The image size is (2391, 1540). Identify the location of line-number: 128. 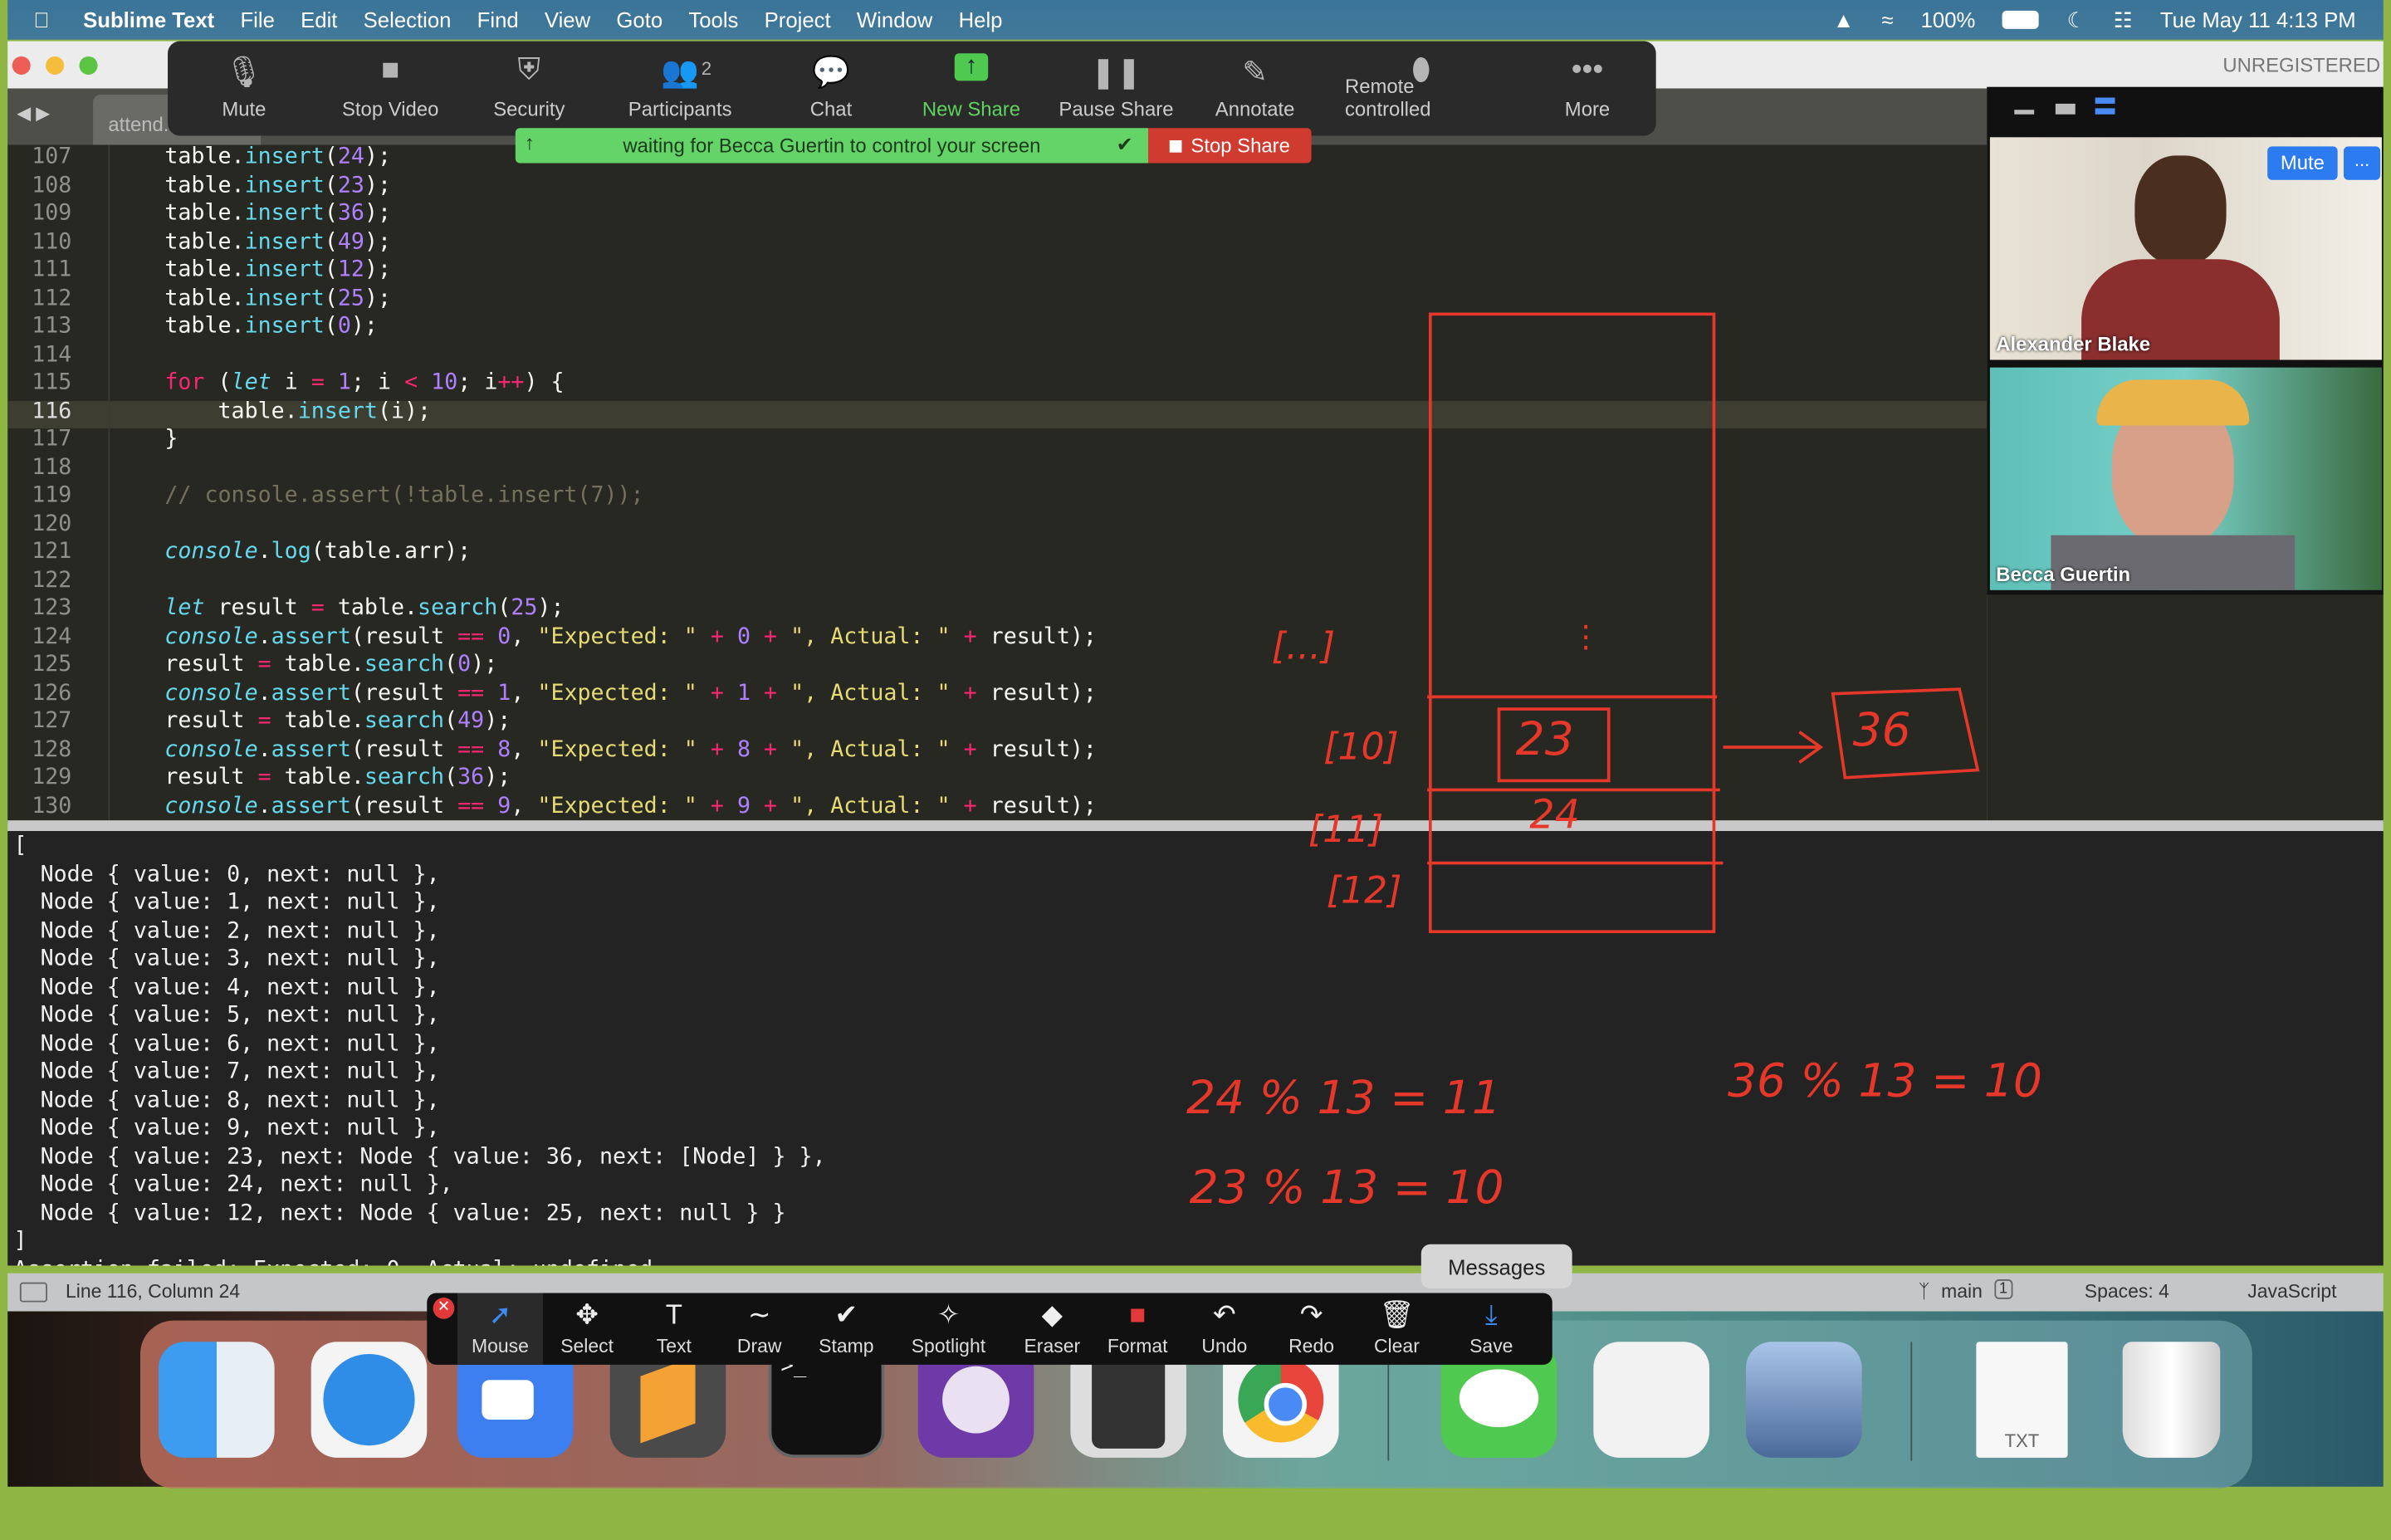
(52, 750).